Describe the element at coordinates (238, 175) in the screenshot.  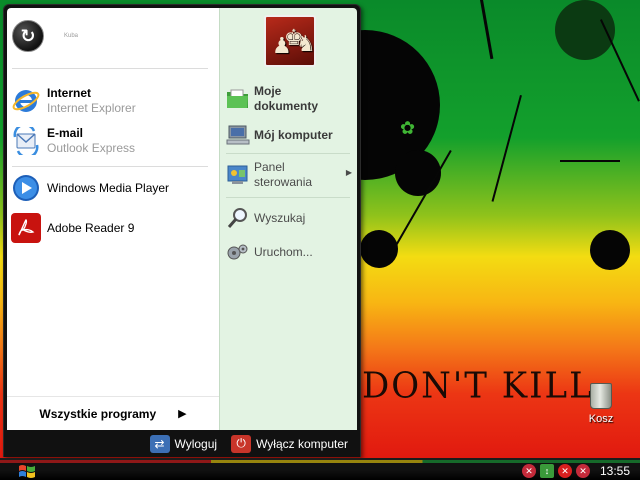
I see `control-panel-icon` at that location.